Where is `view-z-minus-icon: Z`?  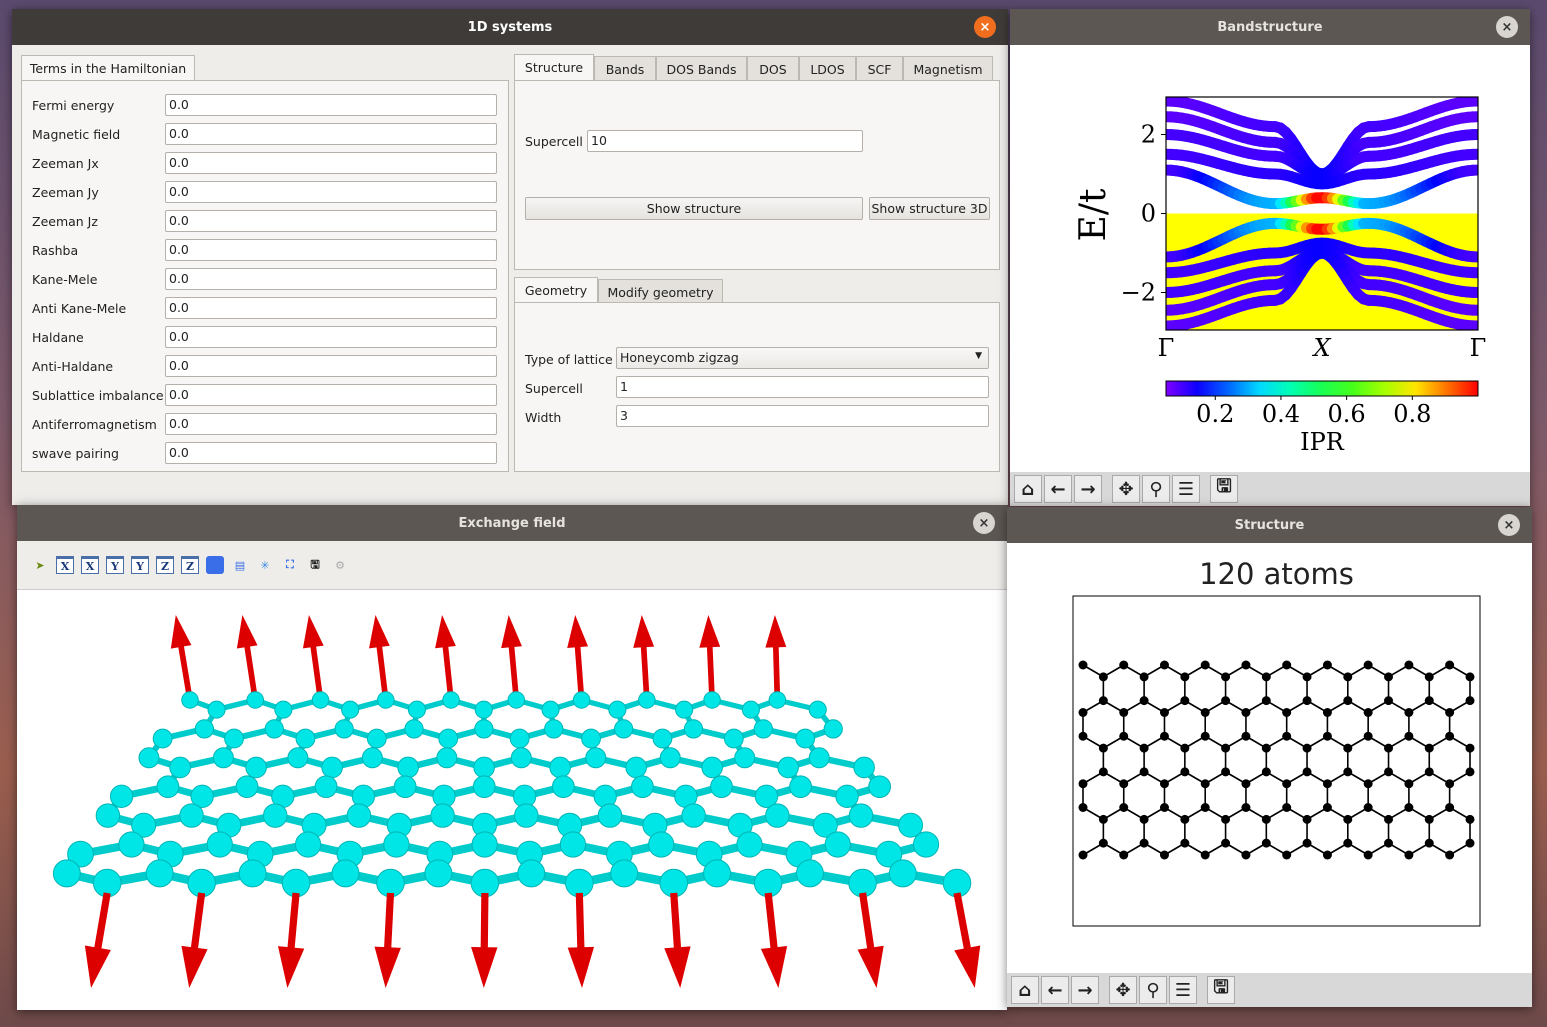 view-z-minus-icon: Z is located at coordinates (190, 565).